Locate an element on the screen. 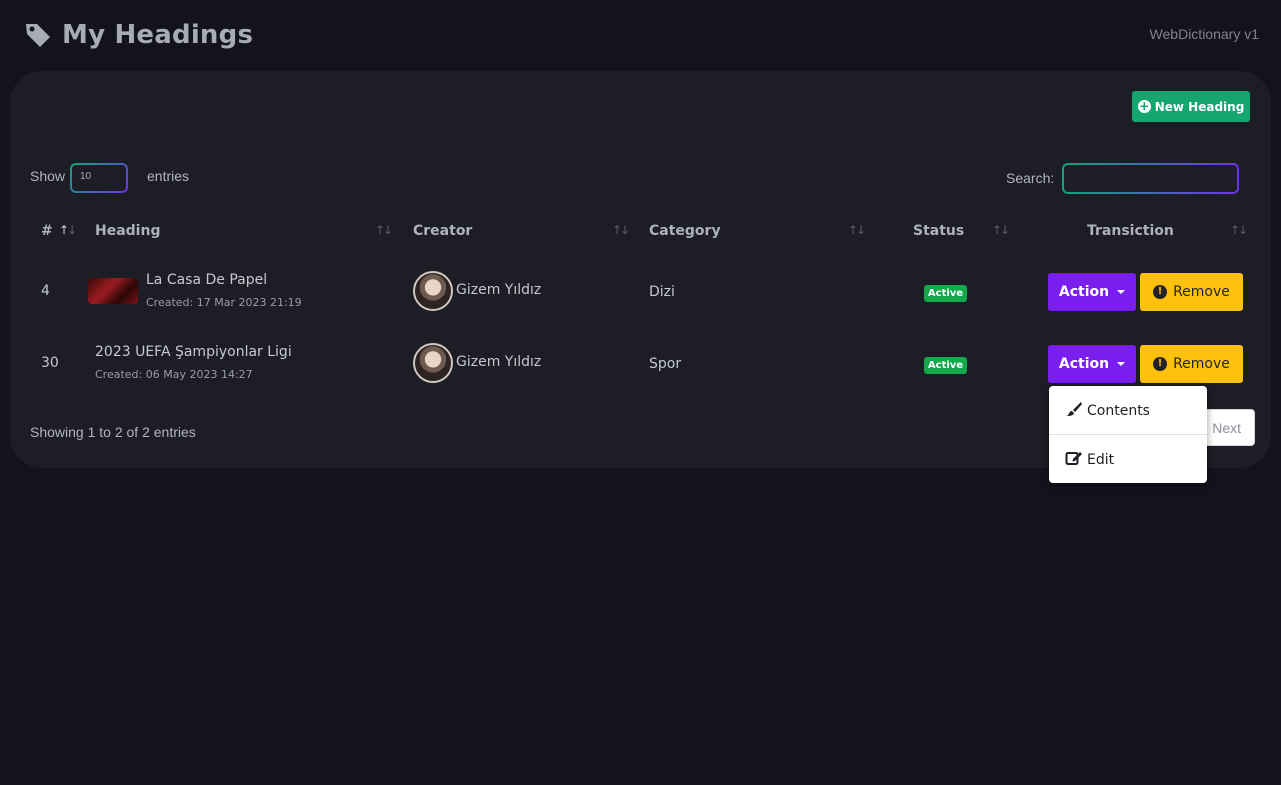 This screenshot has height=785, width=1281. heading-created: Created: 06 May 2023 14:27 is located at coordinates (174, 374).